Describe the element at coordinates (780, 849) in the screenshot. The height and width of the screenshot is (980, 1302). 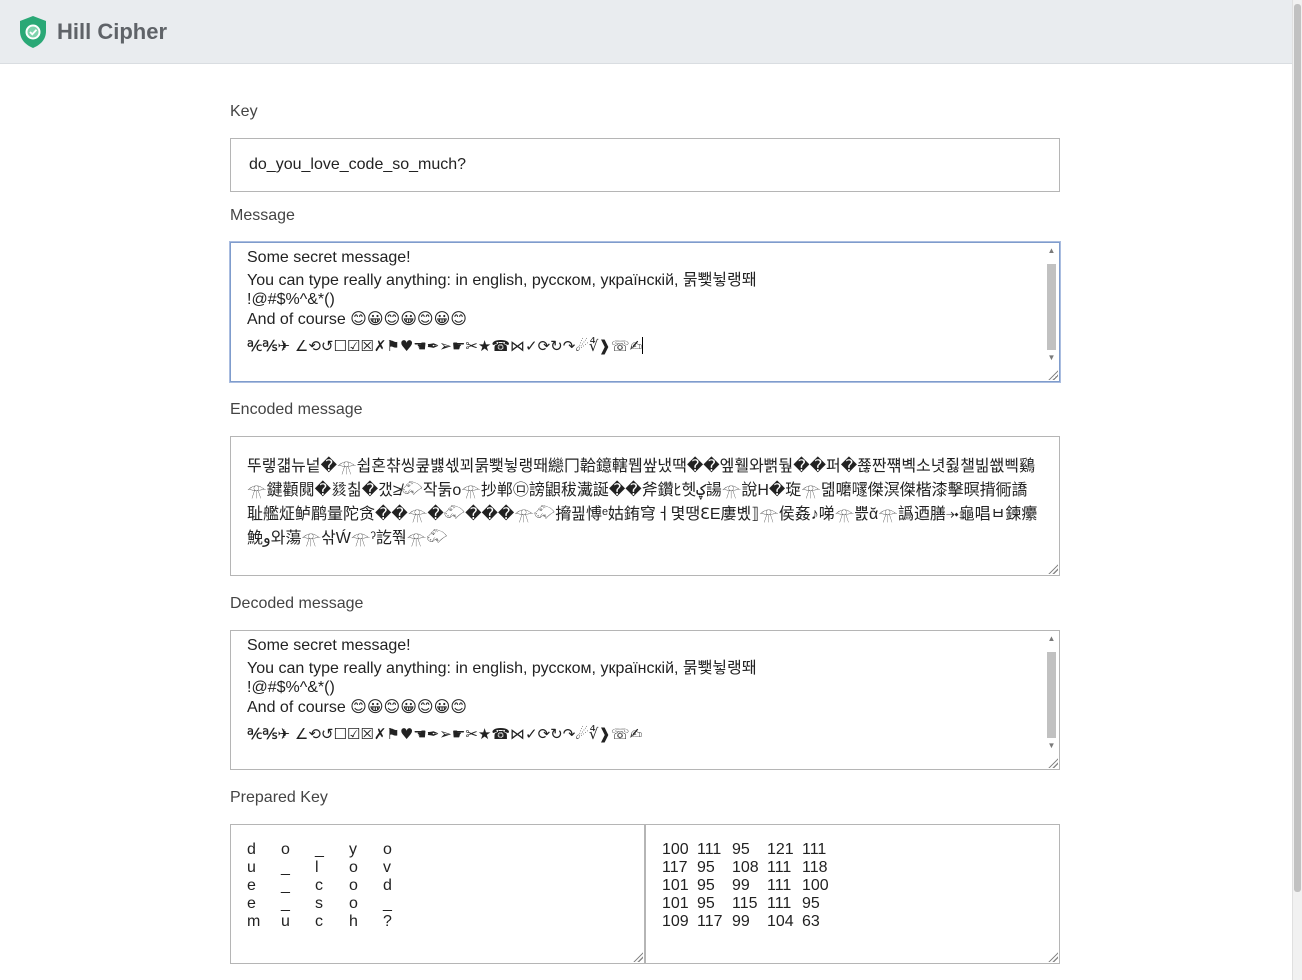
I see `prepared-key-number: 121` at that location.